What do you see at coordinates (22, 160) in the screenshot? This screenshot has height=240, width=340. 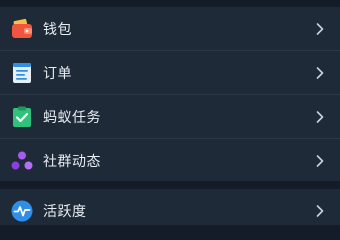 I see `community-icon` at bounding box center [22, 160].